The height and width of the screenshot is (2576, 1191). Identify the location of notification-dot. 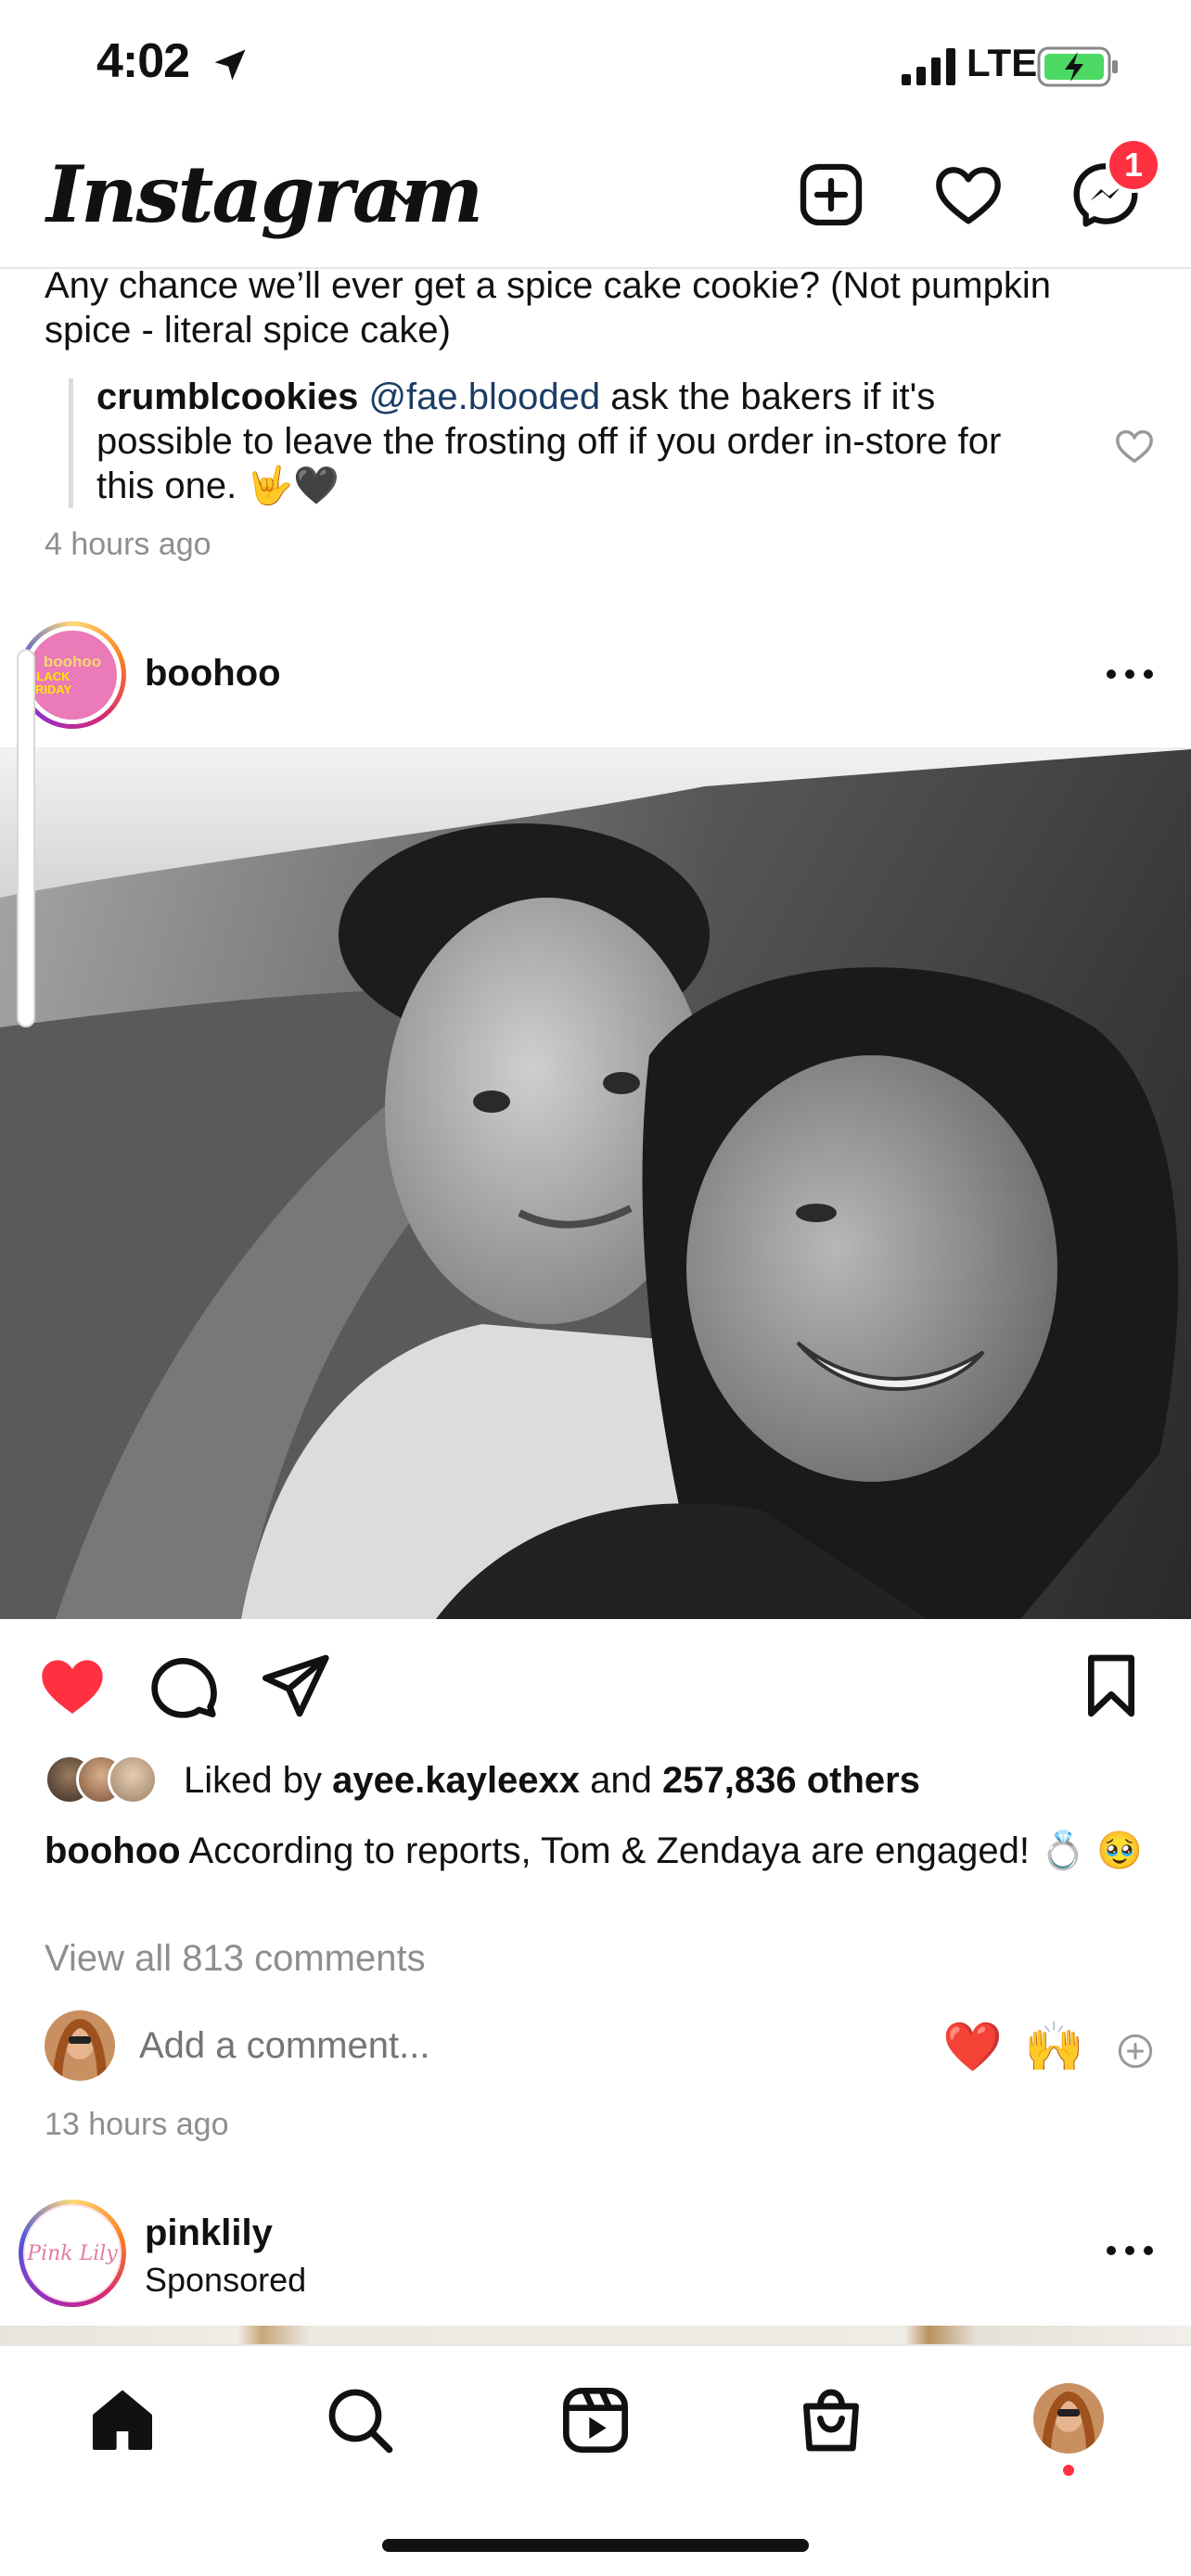
(1068, 2471).